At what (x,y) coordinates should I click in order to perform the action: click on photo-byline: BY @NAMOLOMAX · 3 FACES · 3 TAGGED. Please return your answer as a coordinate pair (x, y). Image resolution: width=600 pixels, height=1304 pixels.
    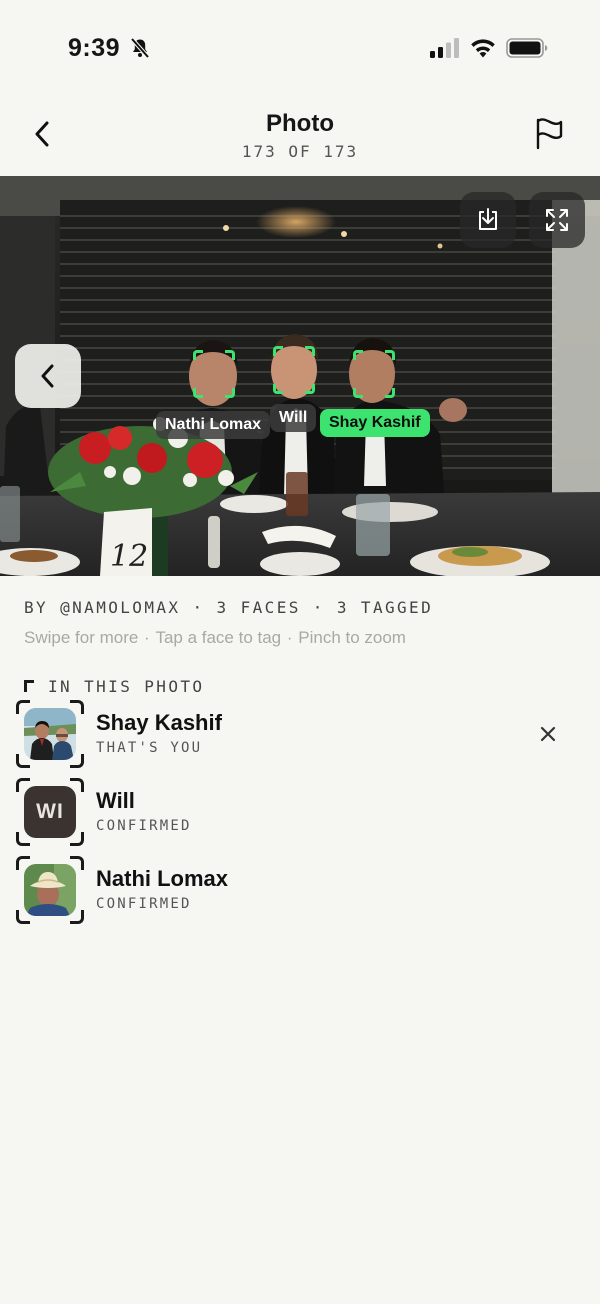
    Looking at the image, I should click on (229, 607).